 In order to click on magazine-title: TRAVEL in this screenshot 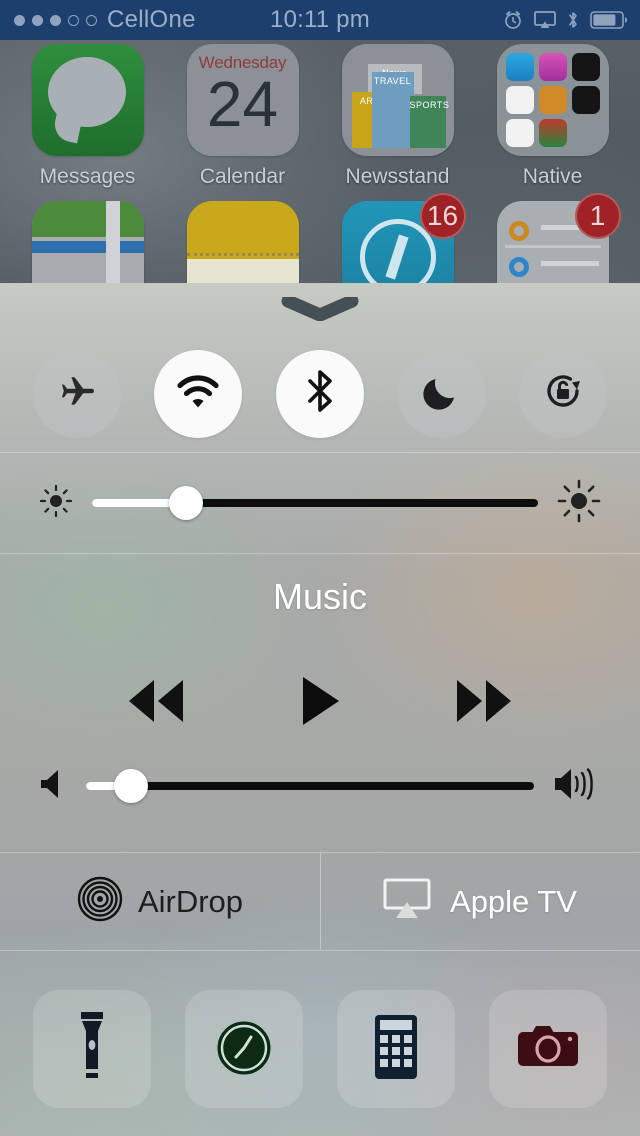, I will do `click(392, 81)`.